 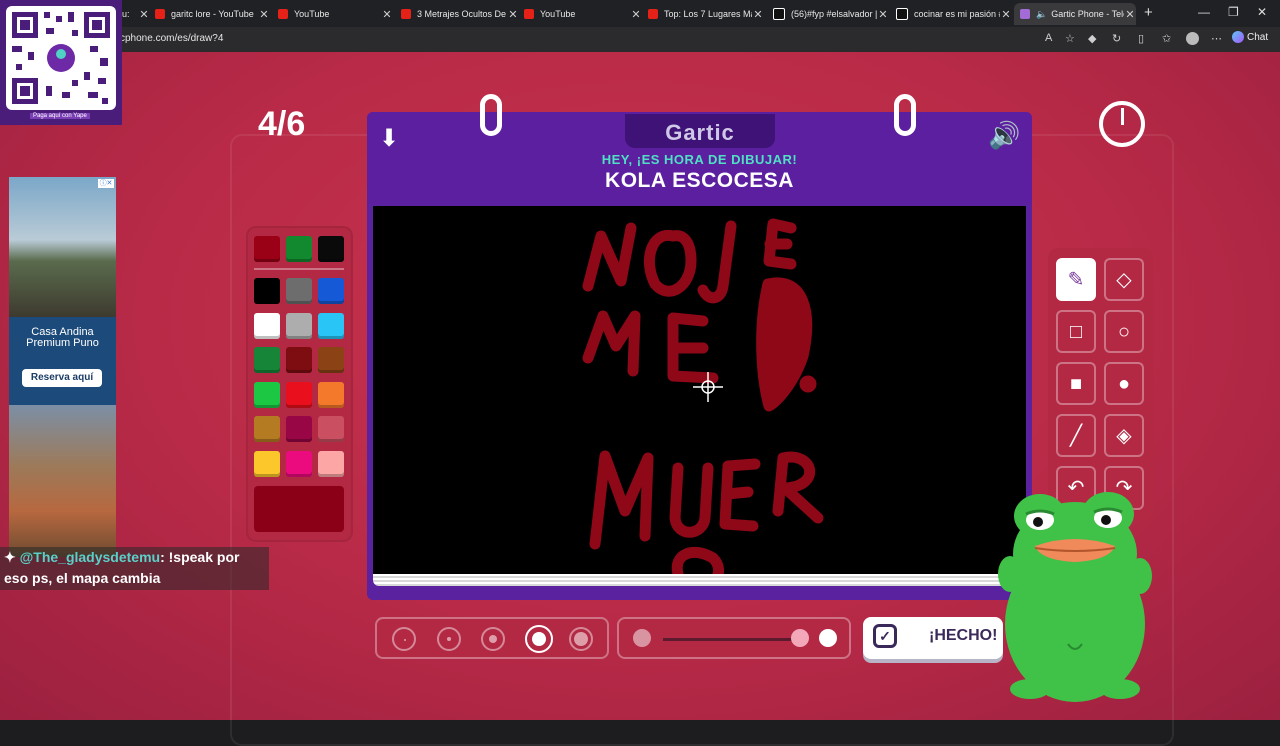 What do you see at coordinates (1076, 435) in the screenshot?
I see `line-icon: ╱` at bounding box center [1076, 435].